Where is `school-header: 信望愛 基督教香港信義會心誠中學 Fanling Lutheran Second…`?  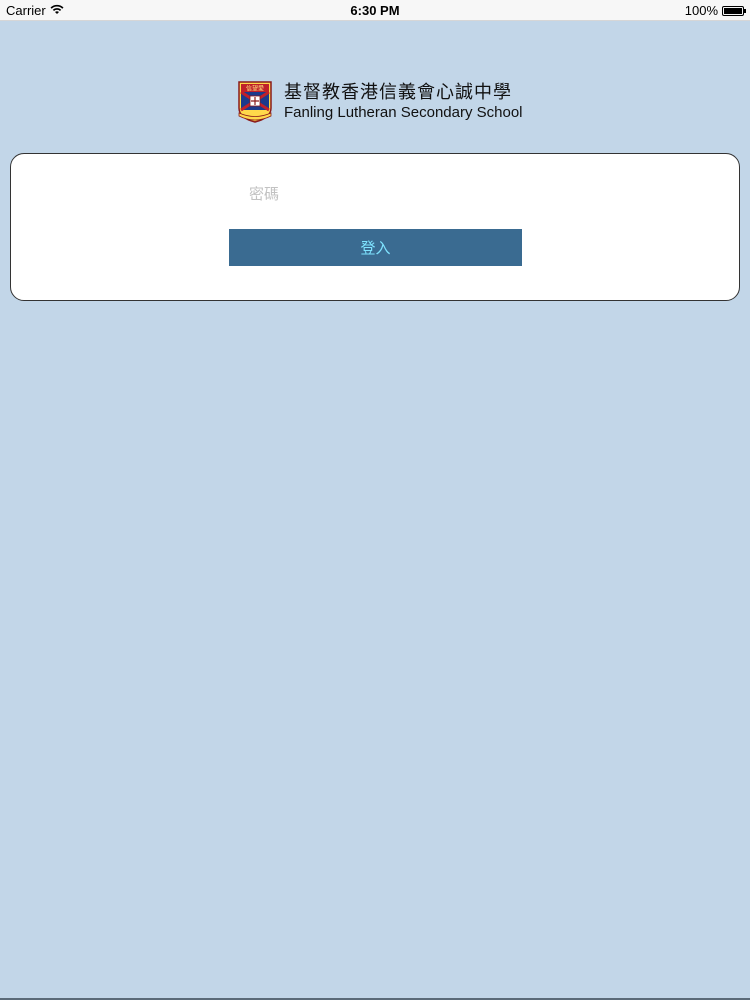 school-header: 信望愛 基督教香港信義會心誠中學 Fanling Lutheran Second… is located at coordinates (379, 102).